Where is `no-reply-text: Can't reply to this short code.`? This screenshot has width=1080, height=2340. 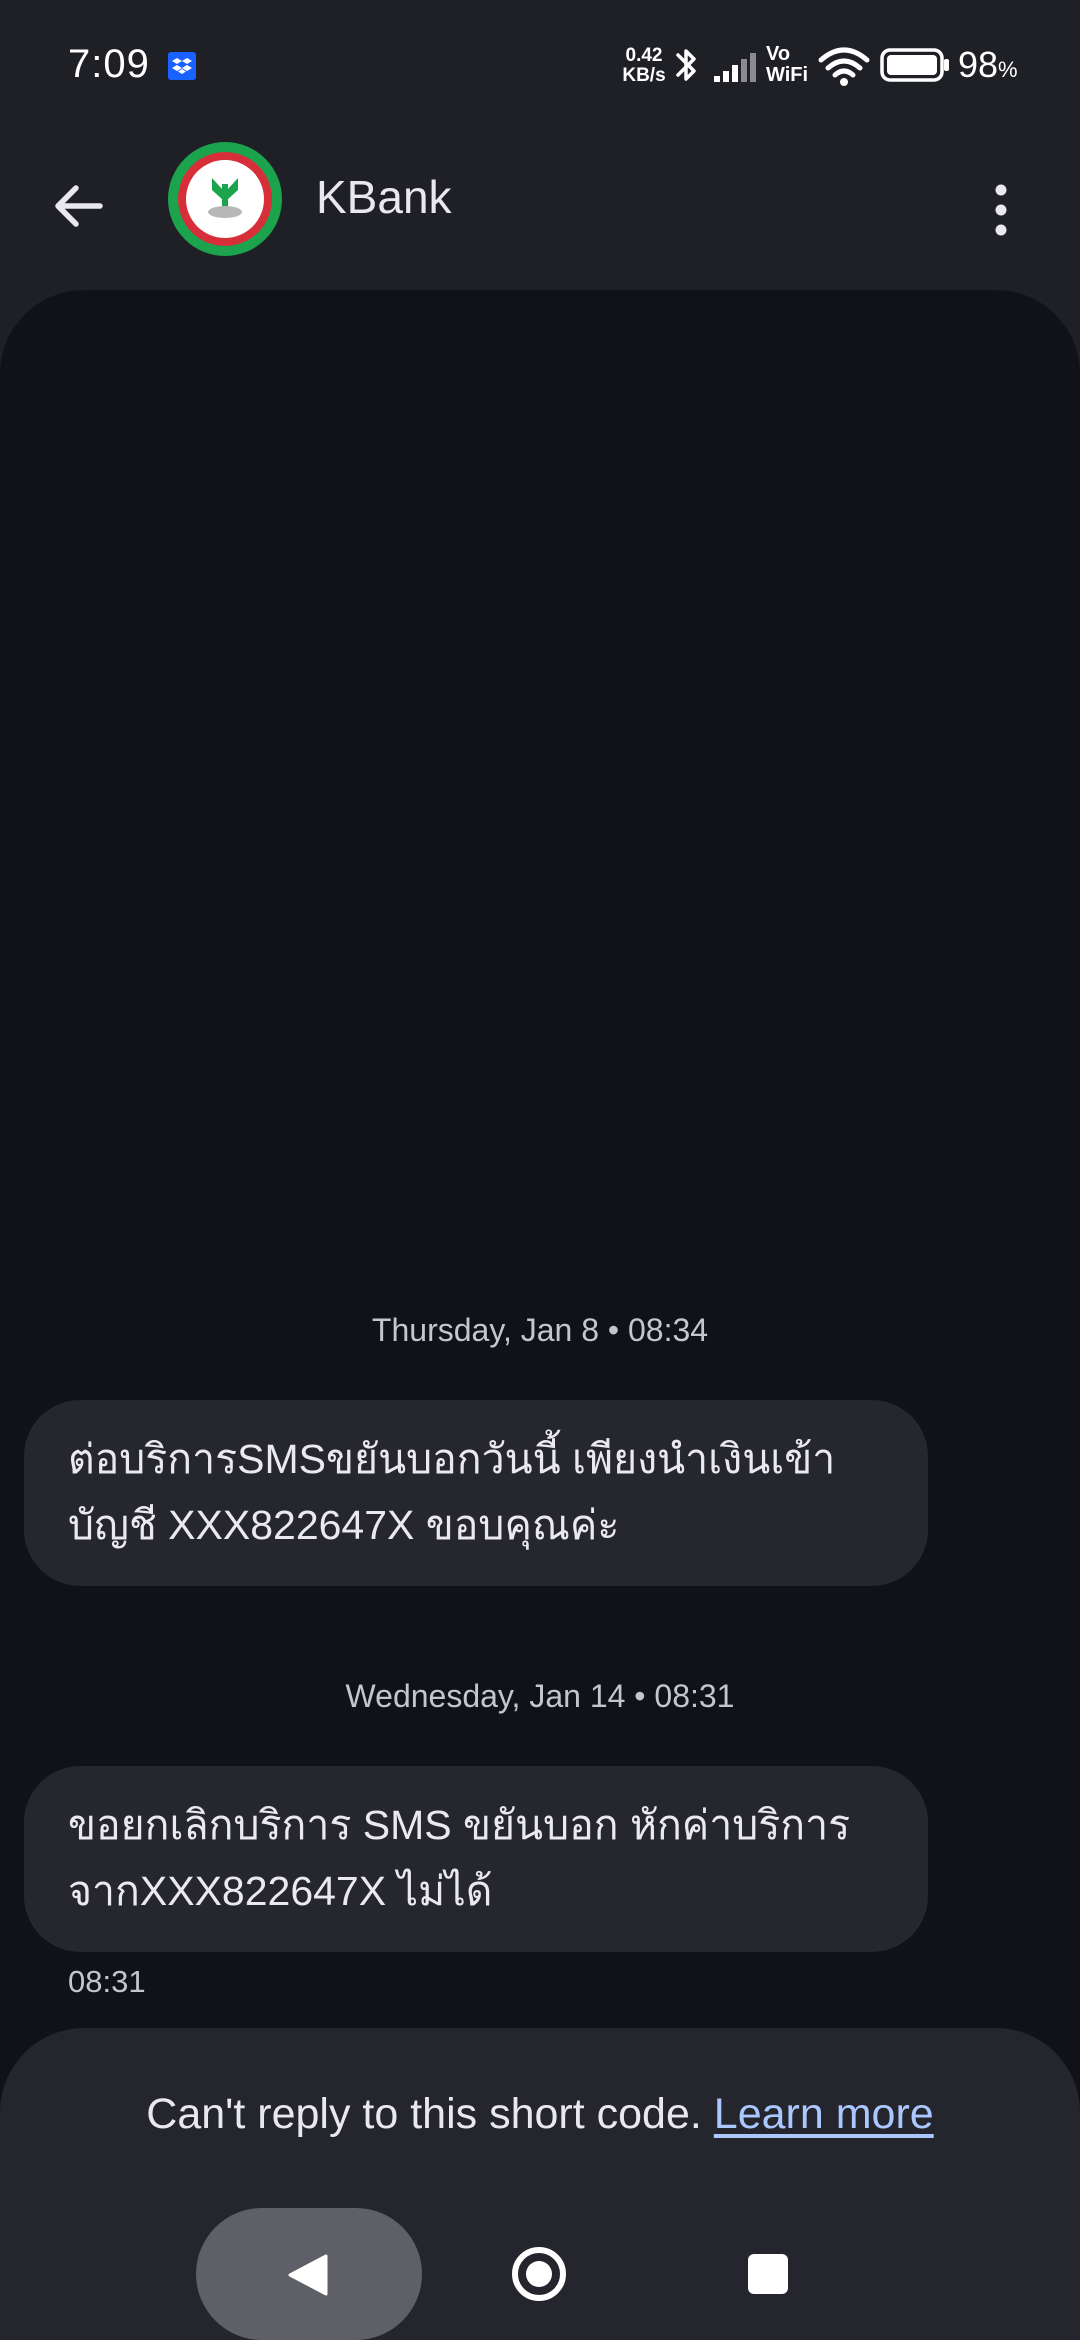 no-reply-text: Can't reply to this short code. is located at coordinates (424, 2114).